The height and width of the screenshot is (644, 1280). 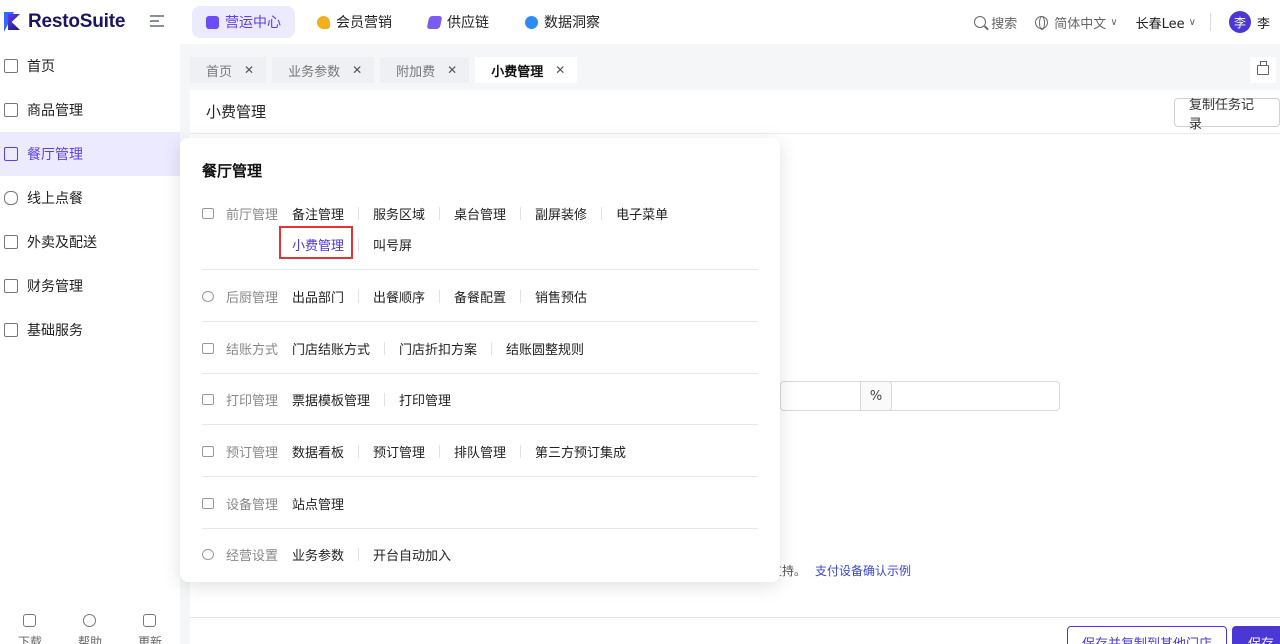 I want to click on link-row: 站点管理, so click(x=325, y=503).